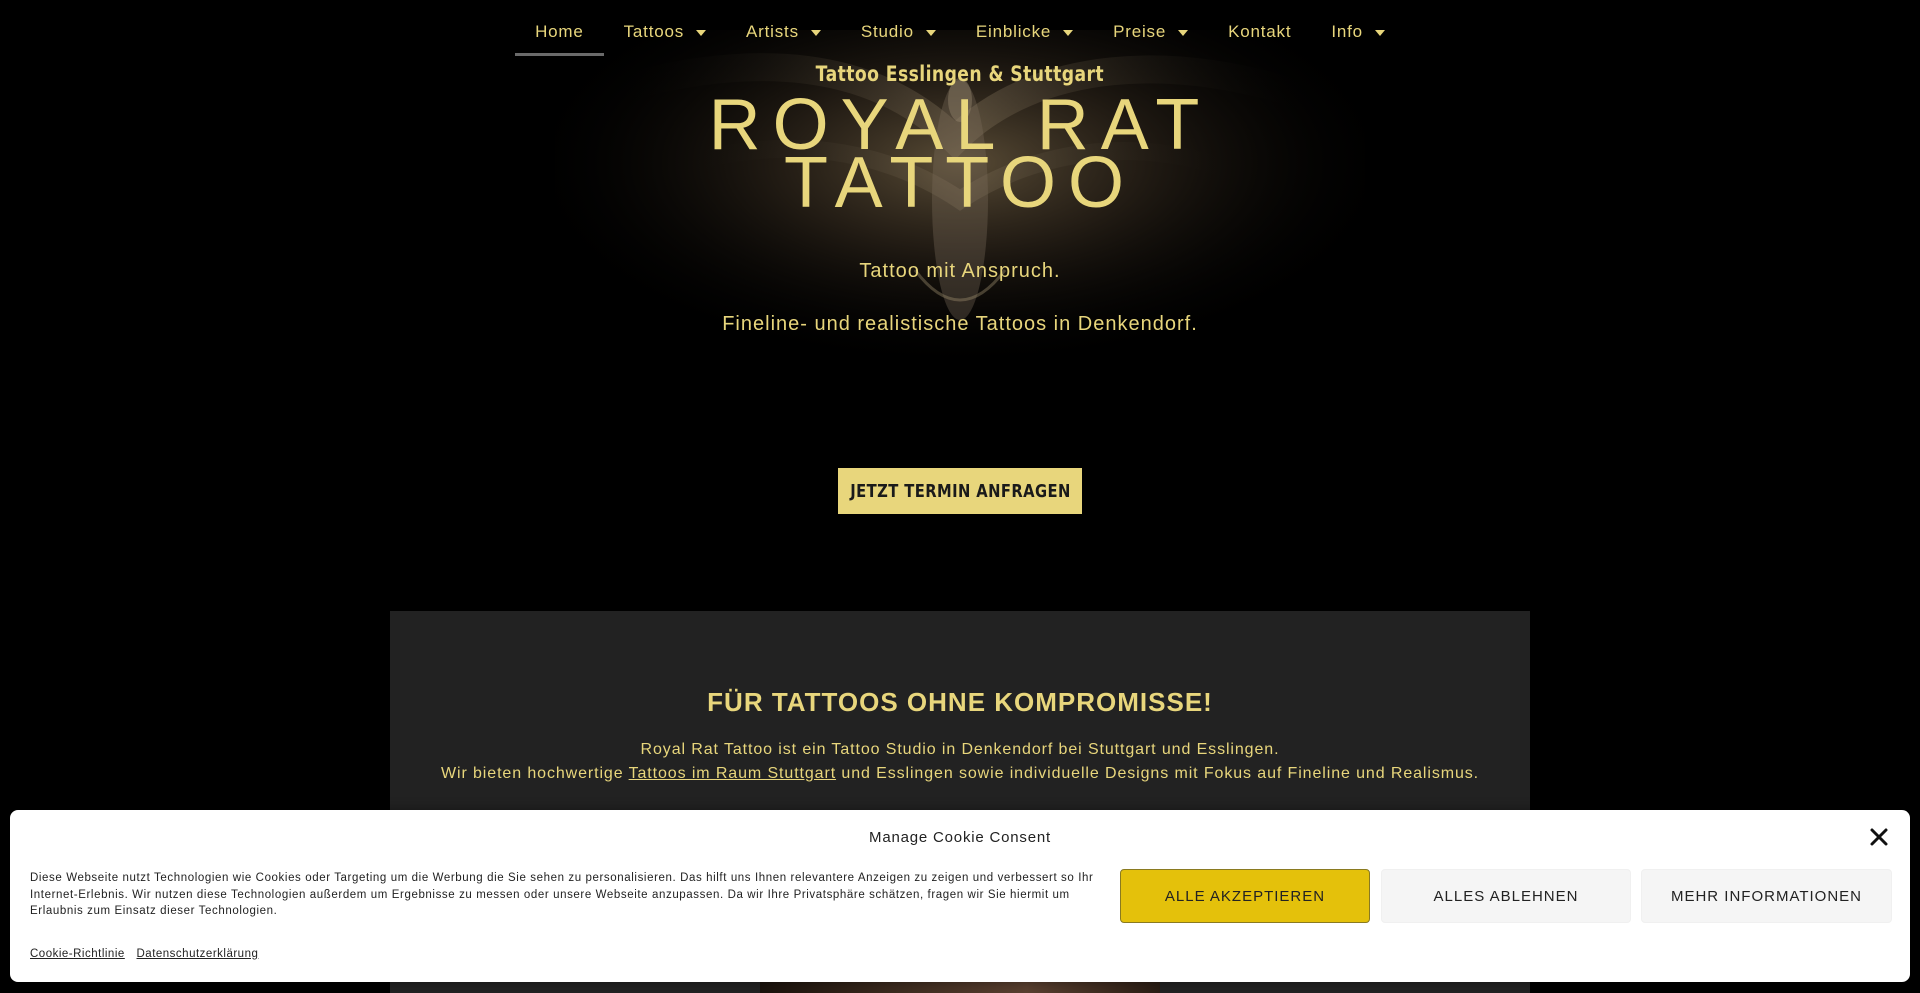 The width and height of the screenshot is (1920, 993). I want to click on privacy-policy-link: Datenschutzerklärung, so click(198, 954).